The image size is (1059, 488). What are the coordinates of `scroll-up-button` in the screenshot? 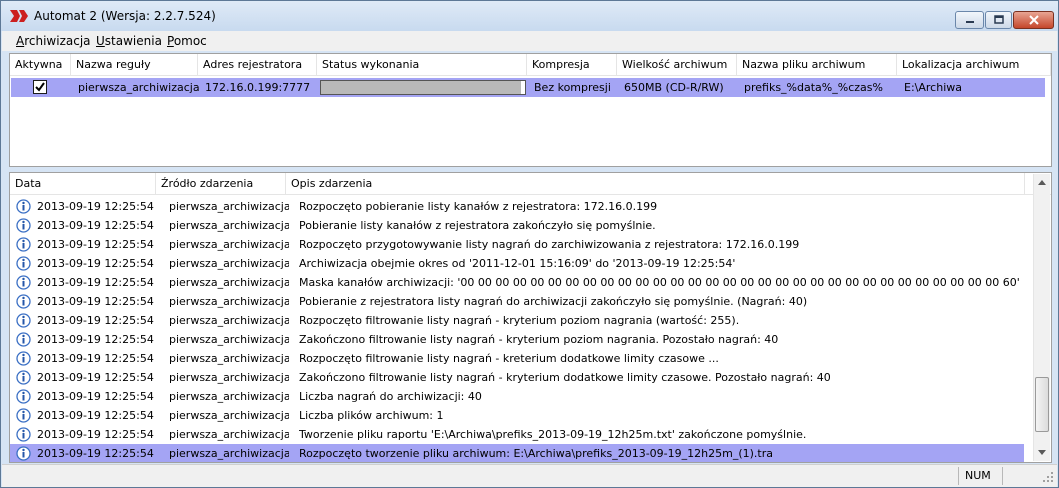 It's located at (1042, 182).